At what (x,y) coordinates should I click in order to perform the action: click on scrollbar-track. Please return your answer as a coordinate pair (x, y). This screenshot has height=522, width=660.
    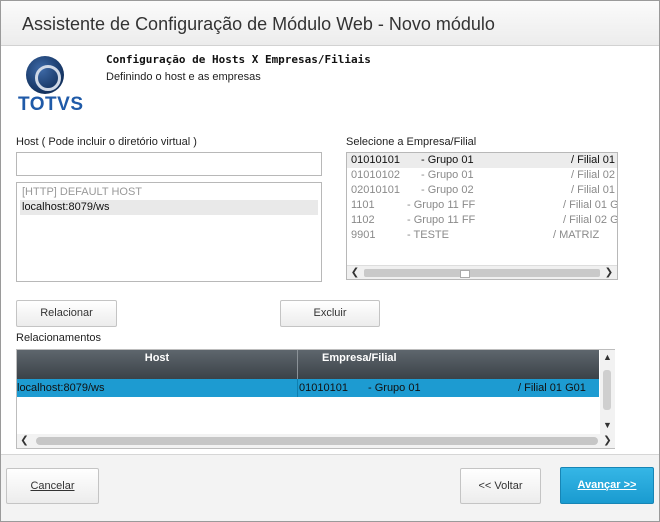
    Looking at the image, I should click on (482, 273).